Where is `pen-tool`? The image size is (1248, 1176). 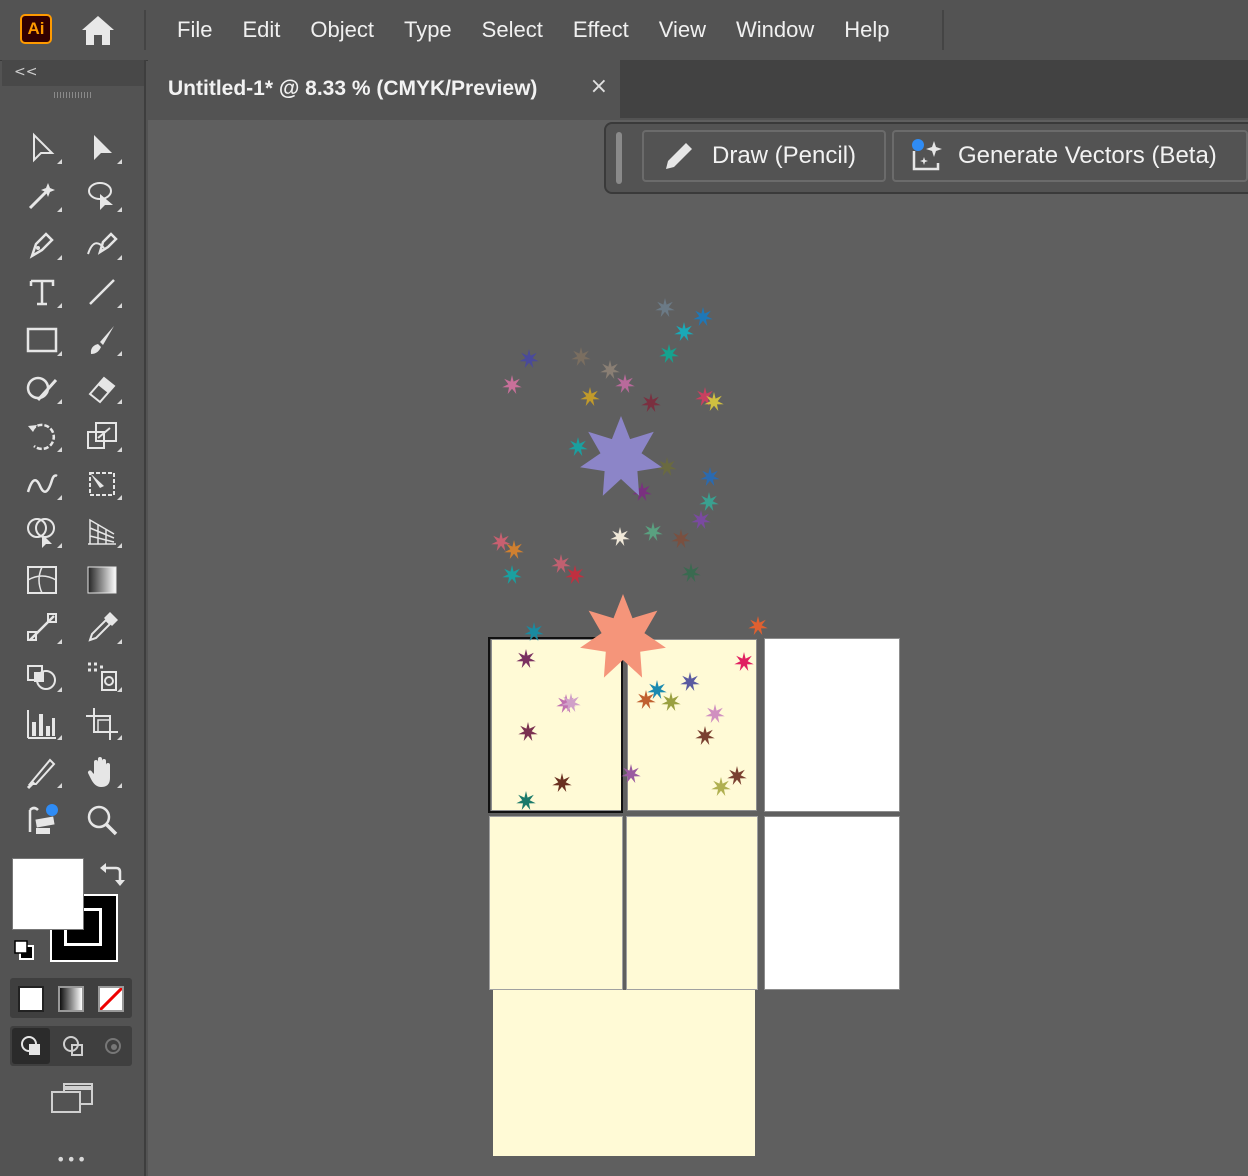
pen-tool is located at coordinates (42, 244).